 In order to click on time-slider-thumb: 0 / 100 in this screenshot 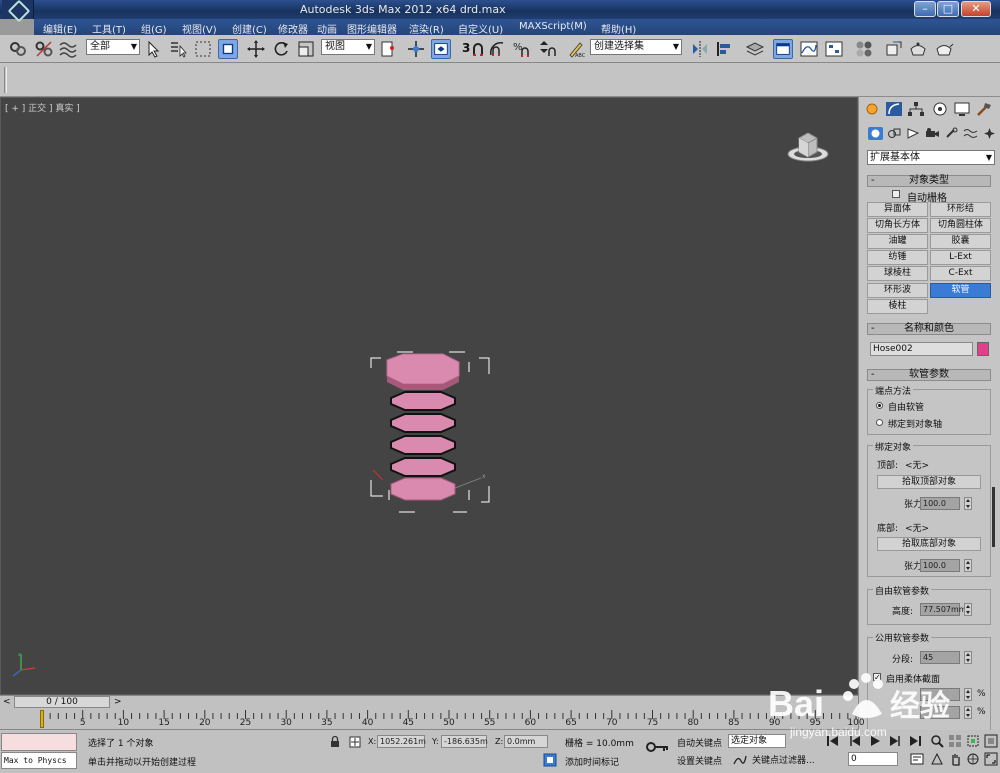, I will do `click(62, 702)`.